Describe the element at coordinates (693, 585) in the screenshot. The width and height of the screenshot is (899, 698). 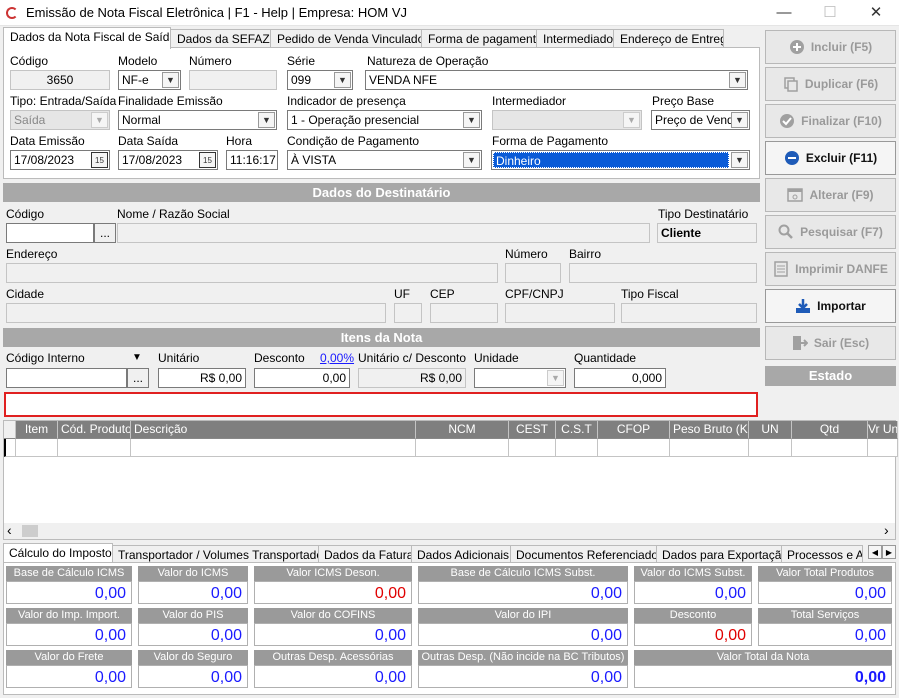
I see `total-valor-icms-st: Valor do ICMS Subst. 0,00` at that location.